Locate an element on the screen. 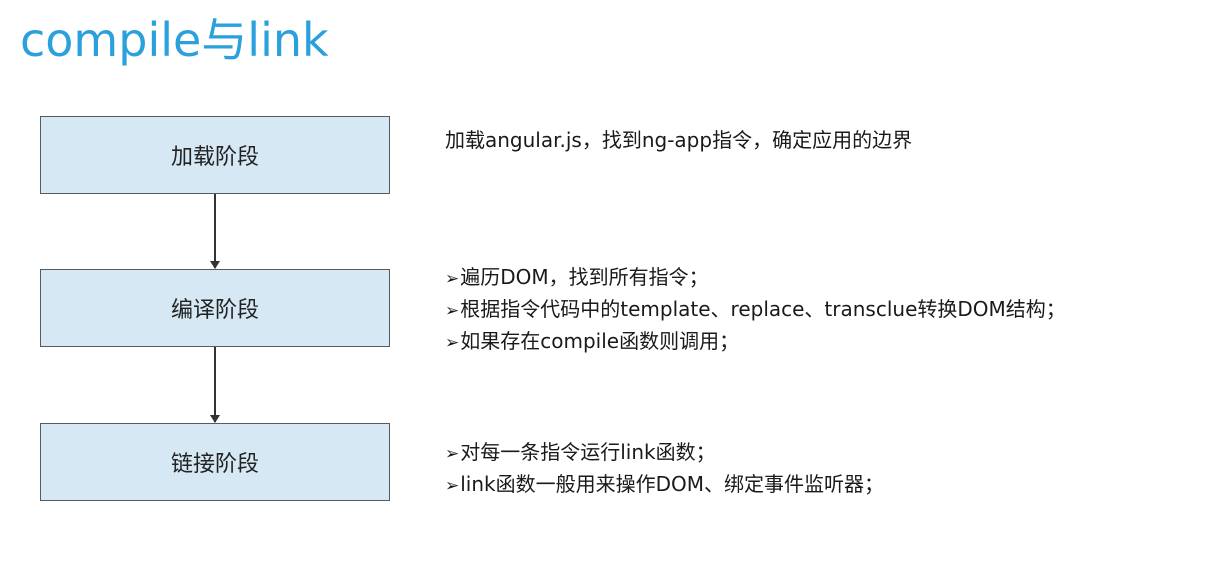  description-line: 加载angular.js，找到ng-app指令，确定应用的边界 is located at coordinates (679, 140).